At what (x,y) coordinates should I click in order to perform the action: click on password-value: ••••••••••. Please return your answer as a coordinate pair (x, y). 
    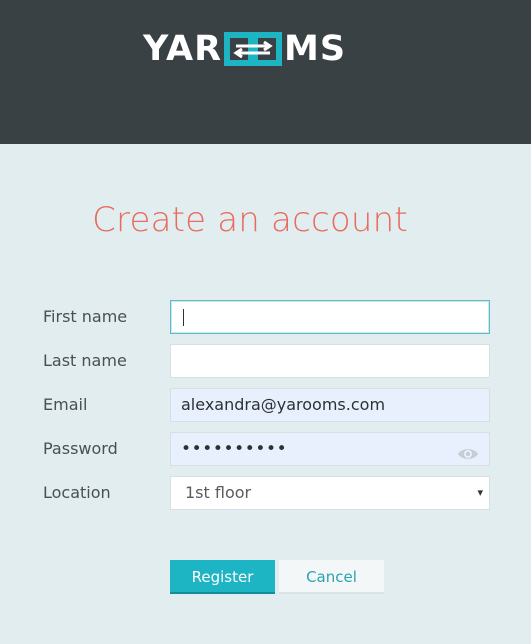
    Looking at the image, I should click on (234, 449).